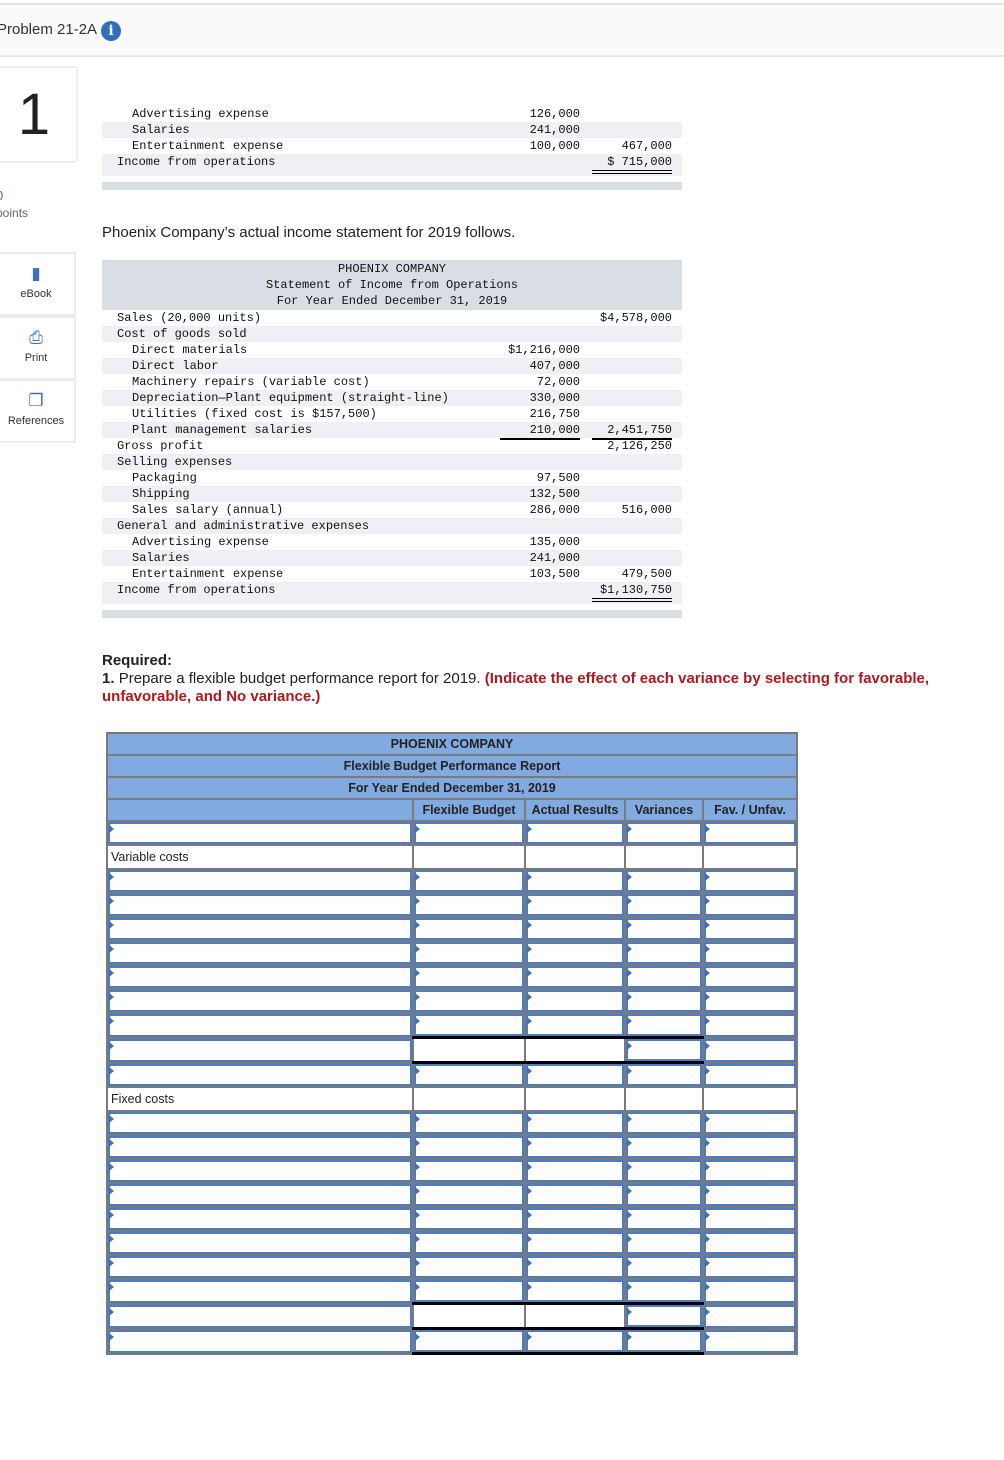  What do you see at coordinates (38, 284) in the screenshot?
I see `ebook-button: ▮ eBook` at bounding box center [38, 284].